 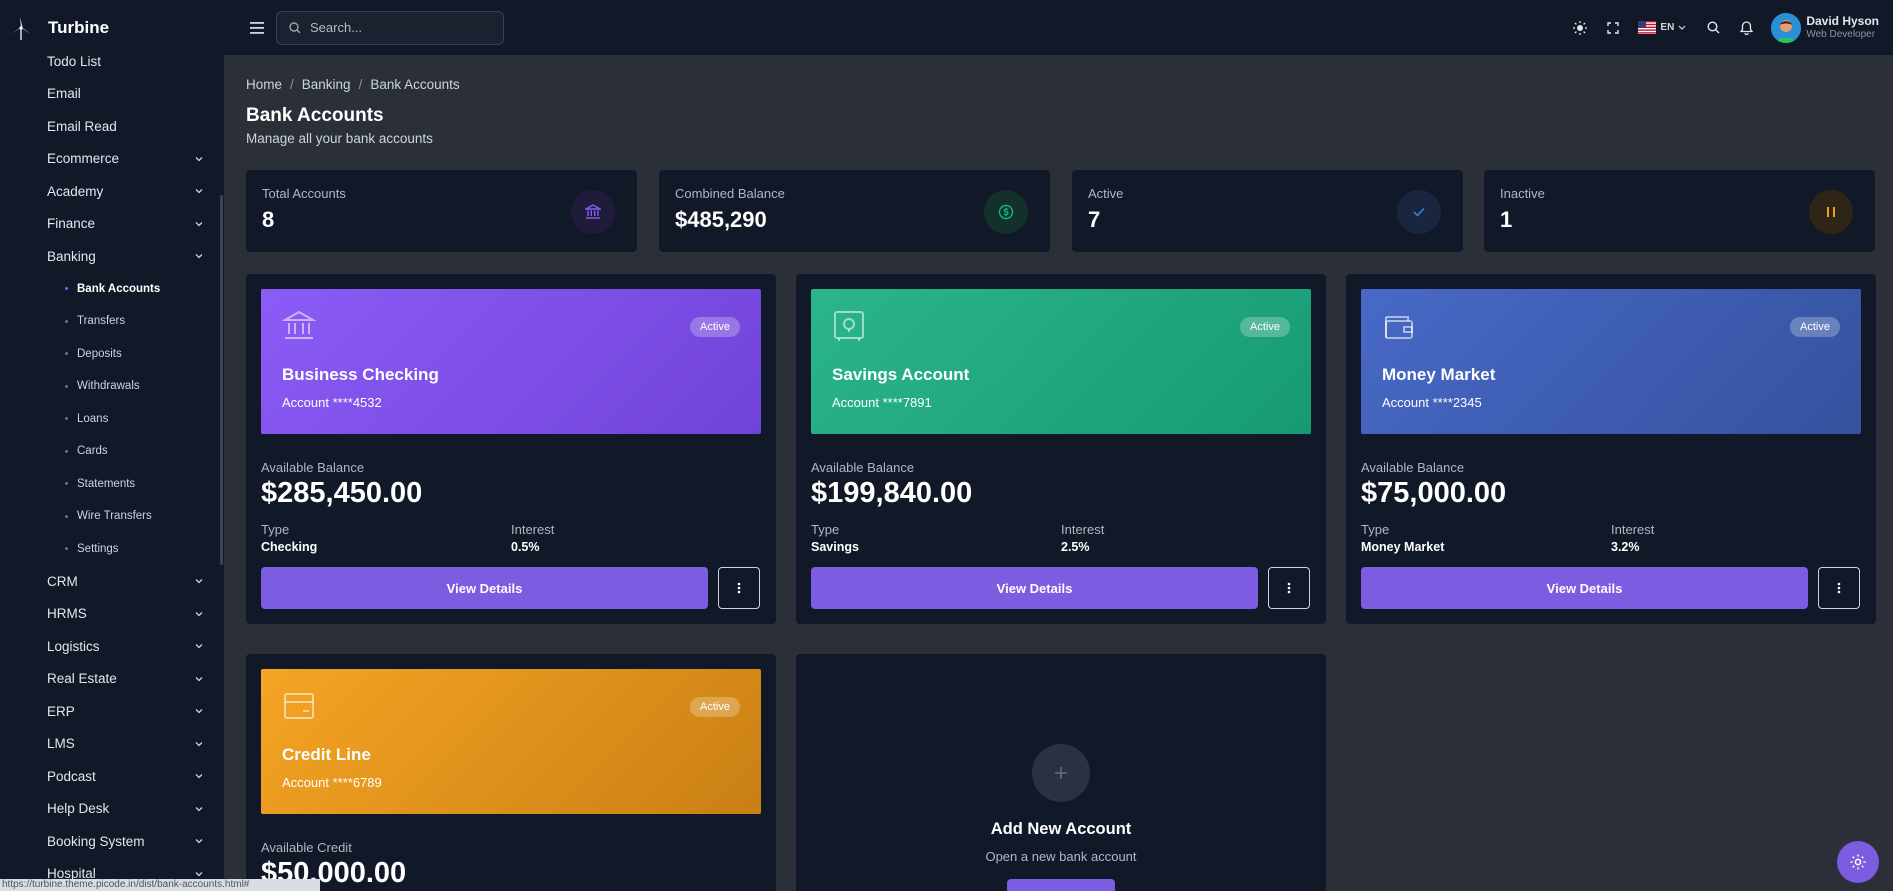 What do you see at coordinates (1580, 28) in the screenshot?
I see `theme-toggle-sun-icon` at bounding box center [1580, 28].